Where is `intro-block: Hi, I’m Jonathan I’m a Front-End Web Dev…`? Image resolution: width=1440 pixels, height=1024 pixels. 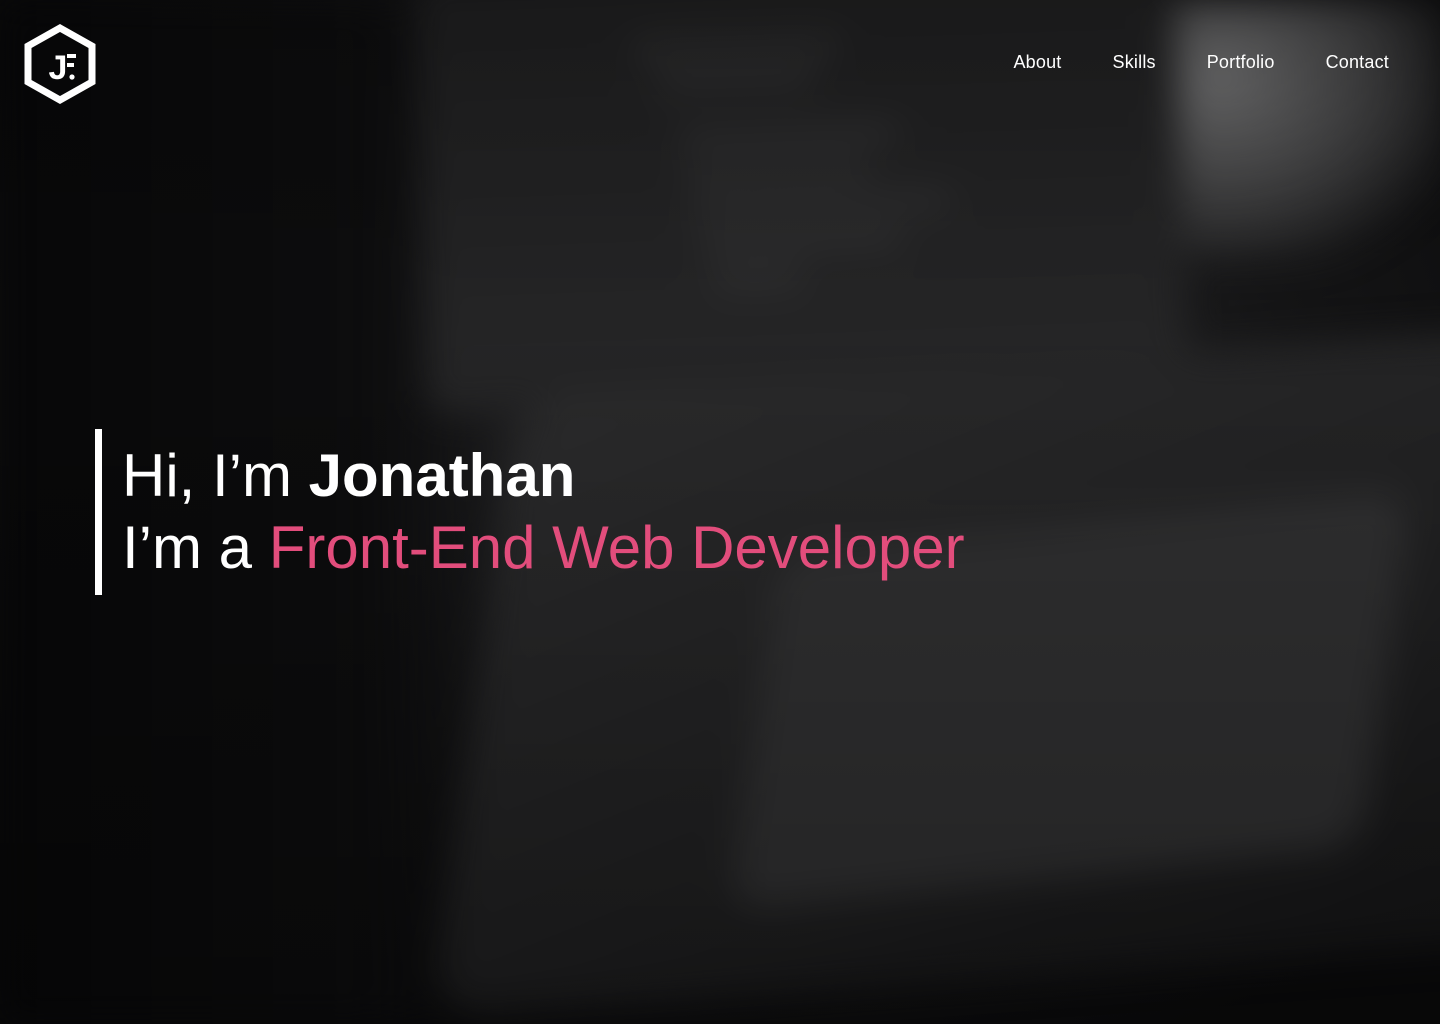
intro-block: Hi, I’m Jonathan I’m a Front-End Web Dev… is located at coordinates (530, 512).